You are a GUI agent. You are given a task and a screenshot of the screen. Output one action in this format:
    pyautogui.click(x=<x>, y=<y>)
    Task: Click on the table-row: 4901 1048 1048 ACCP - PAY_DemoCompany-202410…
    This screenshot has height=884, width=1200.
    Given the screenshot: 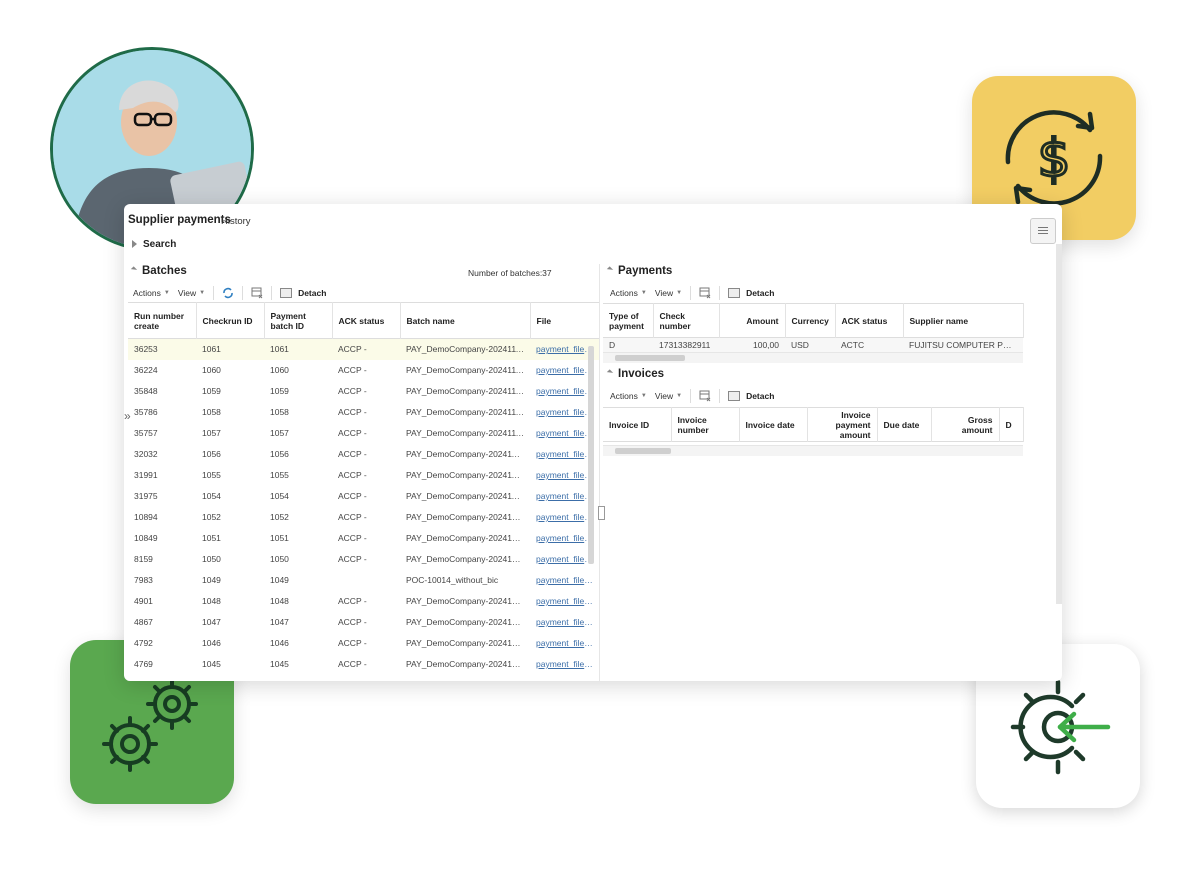 What is the action you would take?
    pyautogui.click(x=363, y=601)
    